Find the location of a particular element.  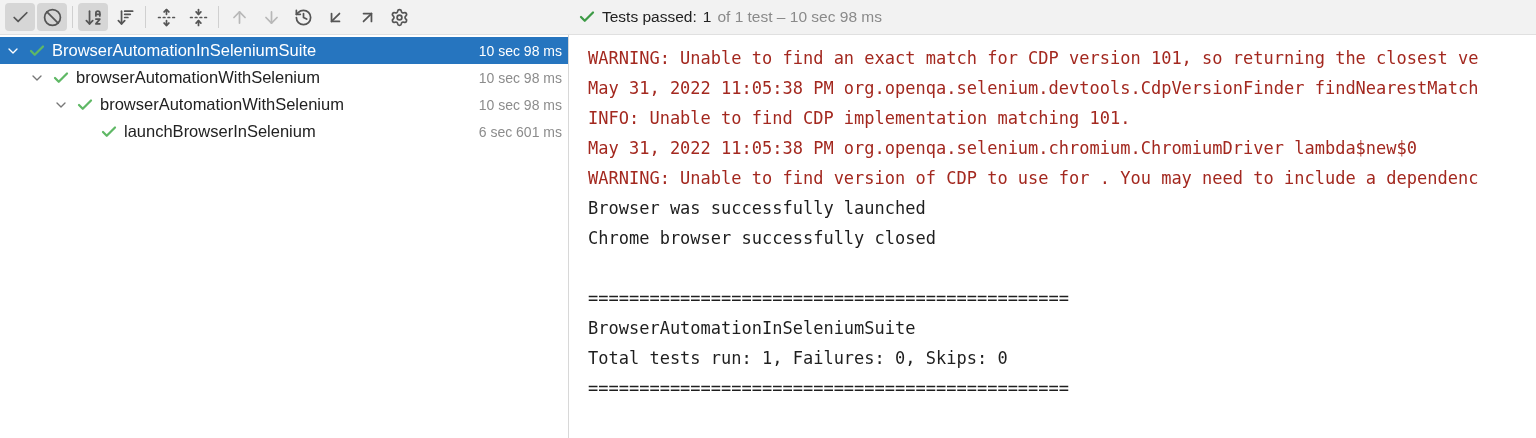

test-duration: 6 sec 601 ms is located at coordinates (520, 131).